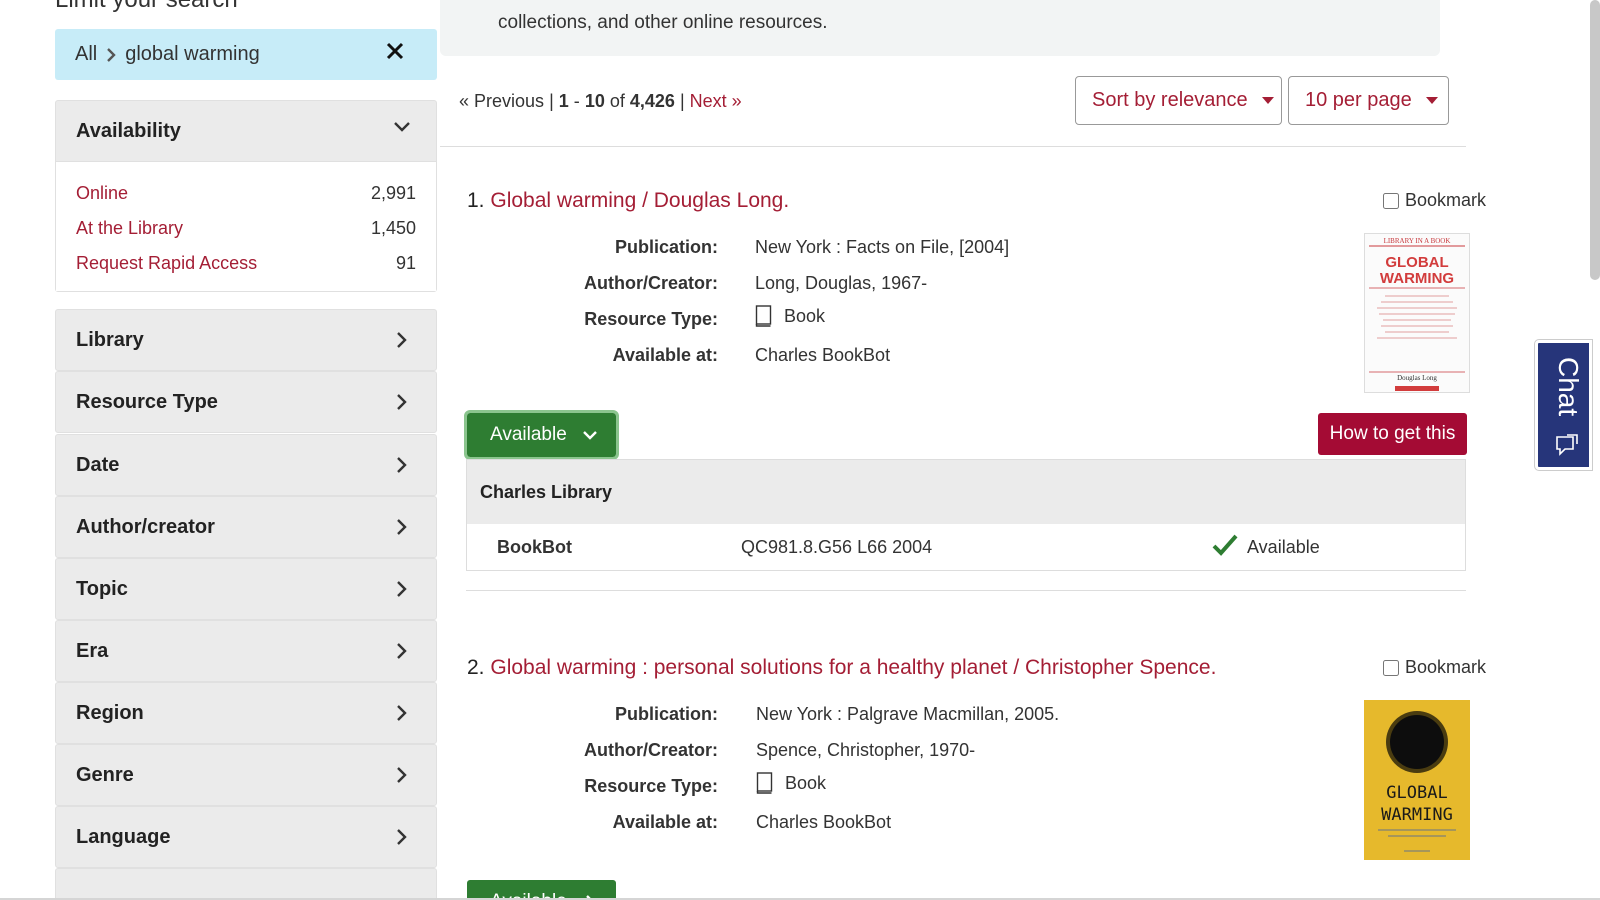 The width and height of the screenshot is (1600, 900). What do you see at coordinates (123, 836) in the screenshot?
I see `facet-label: Language` at bounding box center [123, 836].